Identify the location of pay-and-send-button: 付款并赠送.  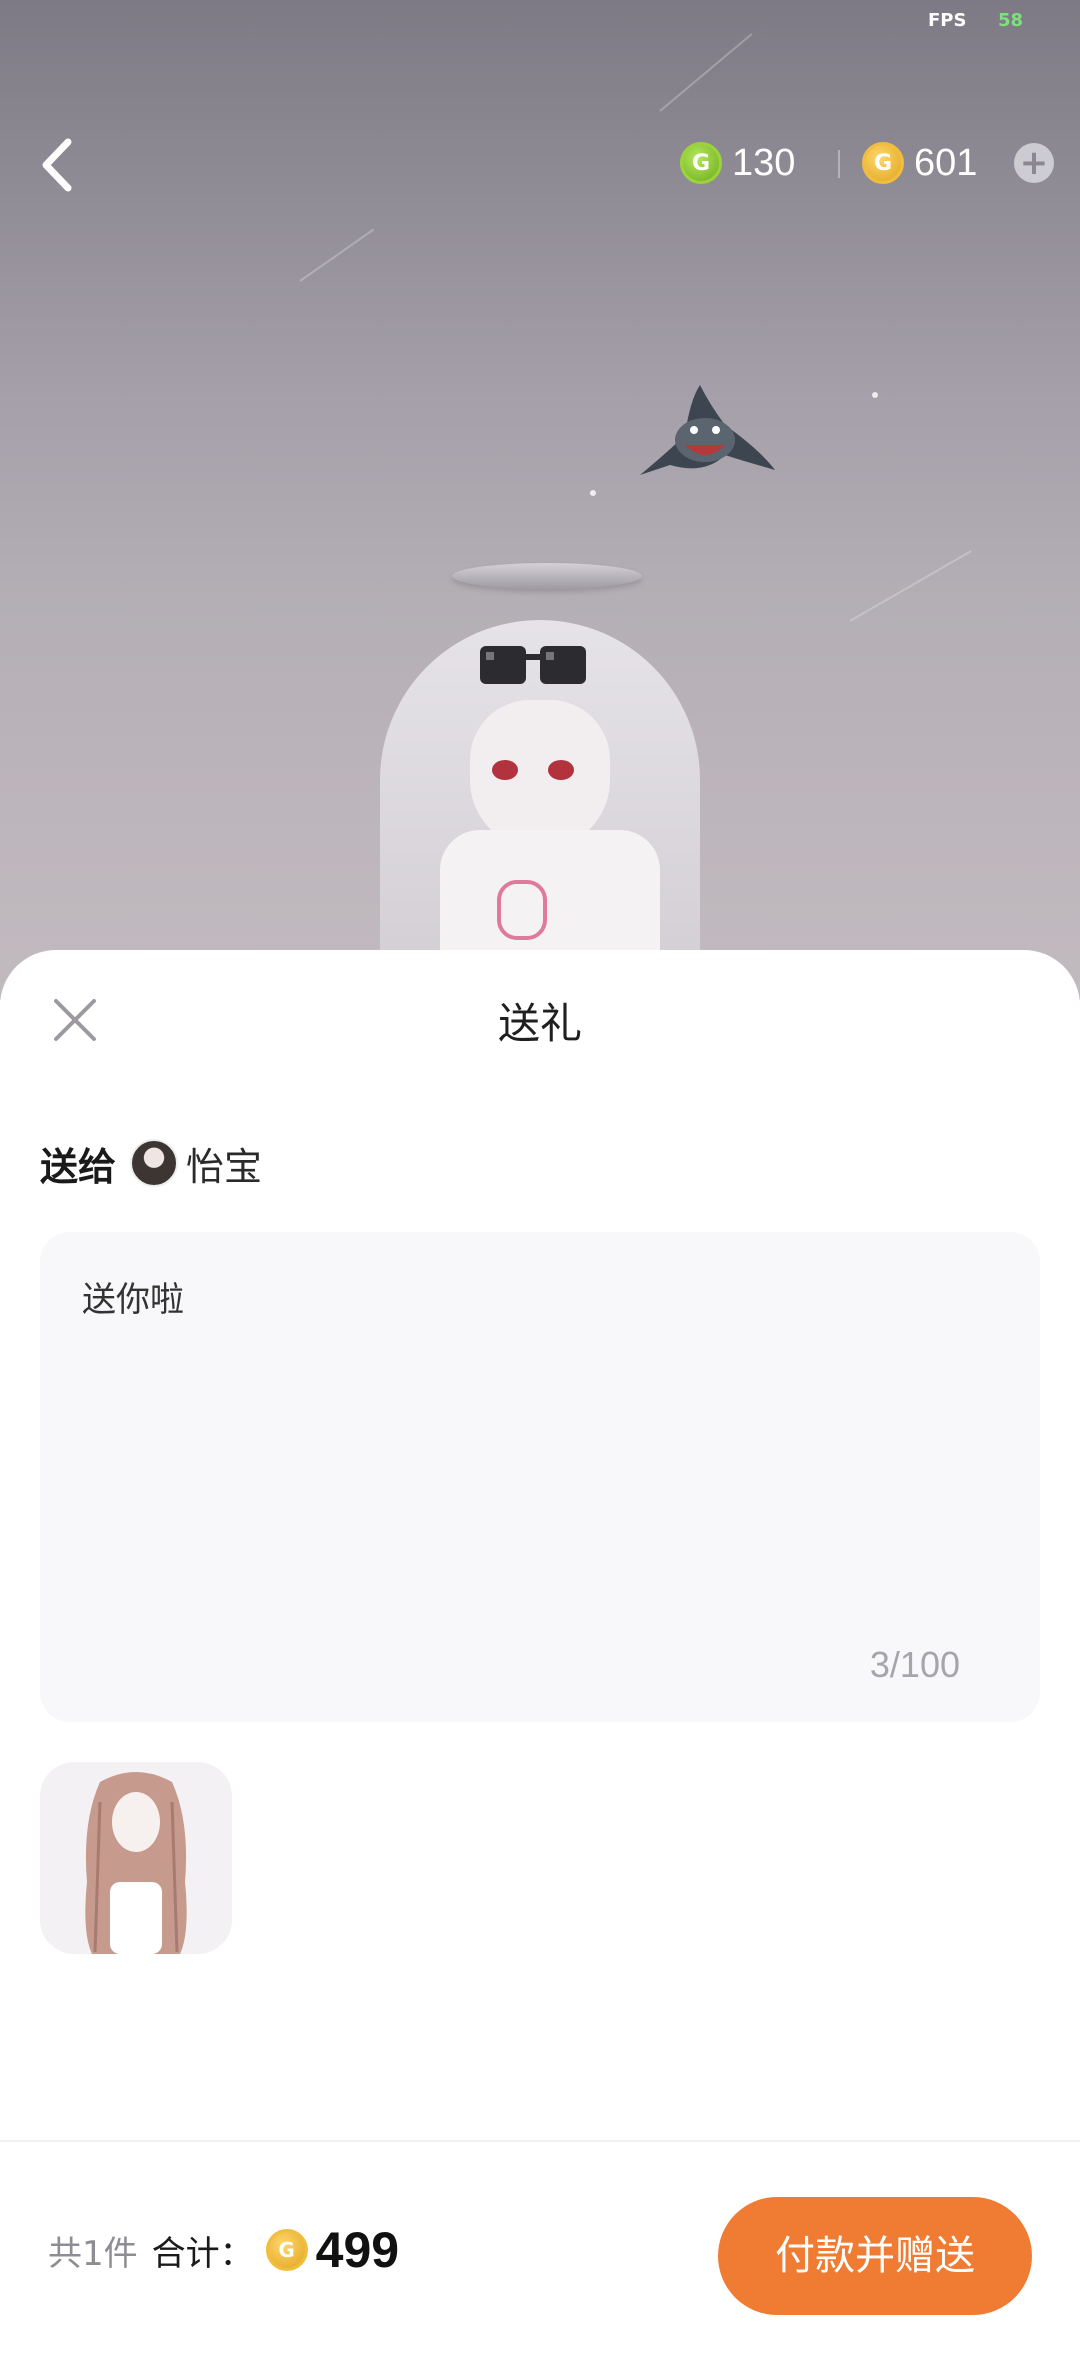
(875, 2256).